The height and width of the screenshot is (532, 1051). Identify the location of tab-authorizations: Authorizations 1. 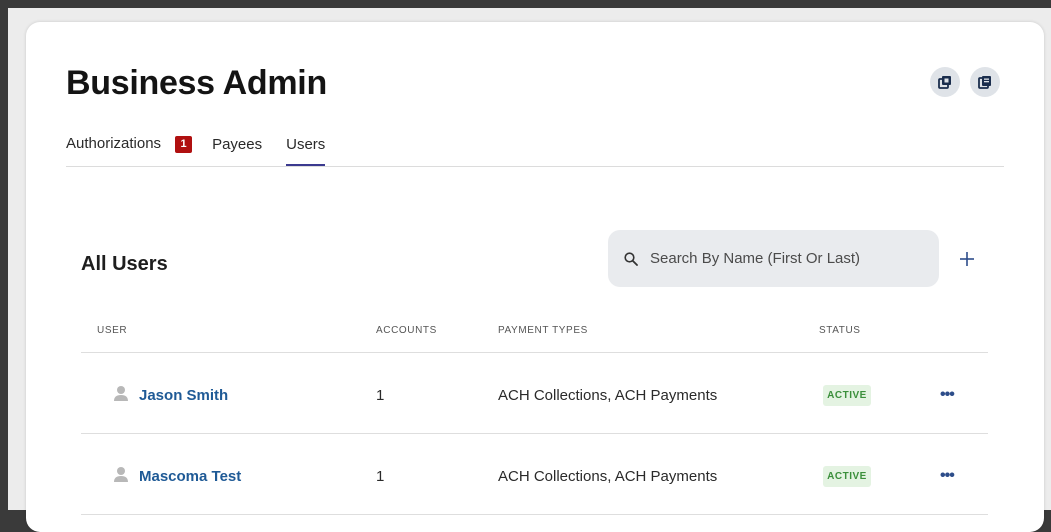
(129, 151).